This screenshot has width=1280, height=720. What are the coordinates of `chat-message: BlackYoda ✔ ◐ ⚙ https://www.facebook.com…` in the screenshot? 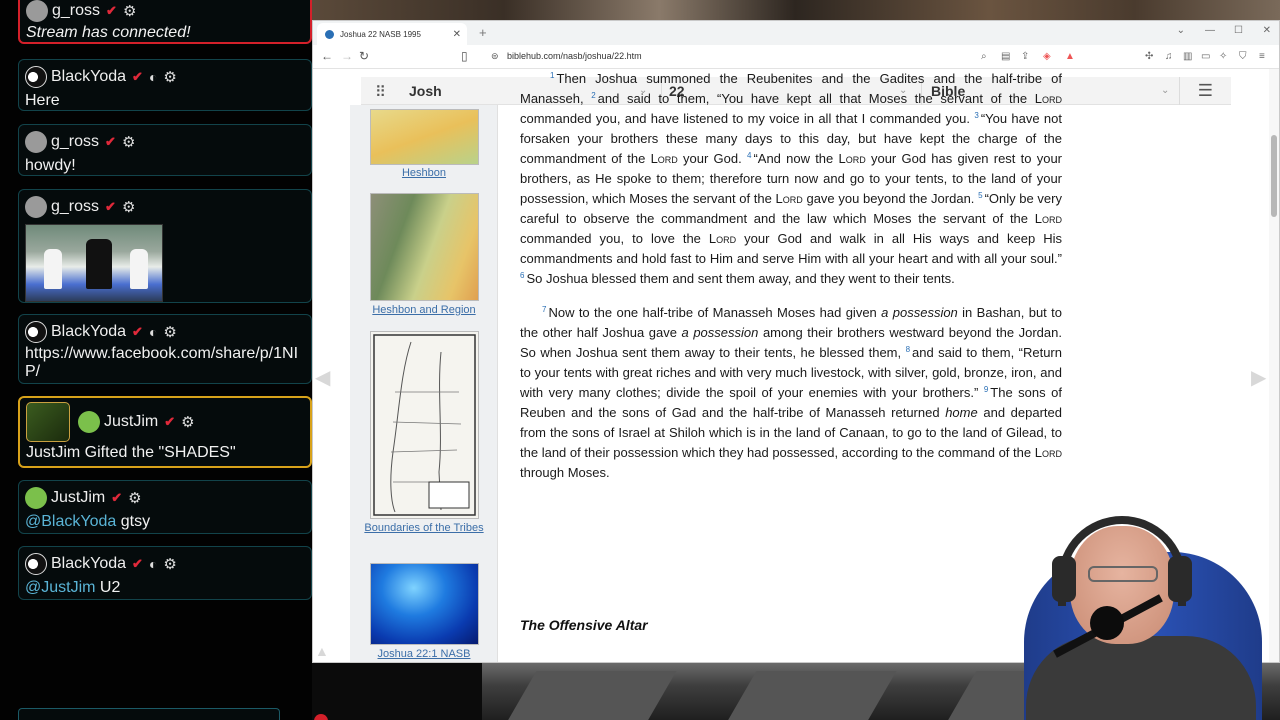 It's located at (165, 349).